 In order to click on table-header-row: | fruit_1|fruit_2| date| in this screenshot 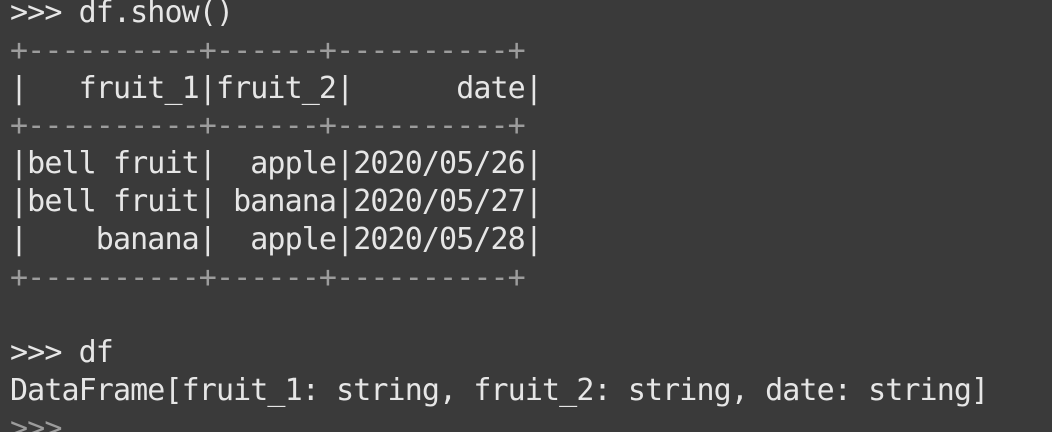, I will do `click(276, 88)`.